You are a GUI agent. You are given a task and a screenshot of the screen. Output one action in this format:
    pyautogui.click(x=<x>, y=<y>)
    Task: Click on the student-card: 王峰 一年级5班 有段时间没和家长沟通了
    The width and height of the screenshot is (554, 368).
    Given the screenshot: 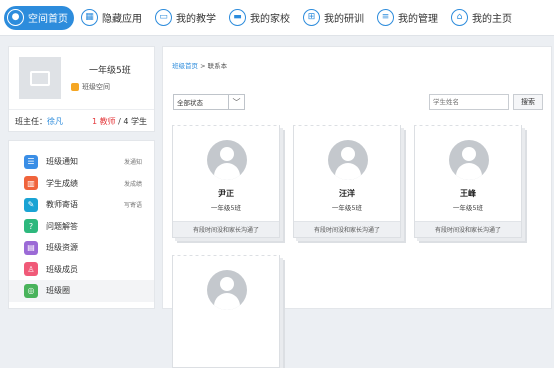 What is the action you would take?
    pyautogui.click(x=468, y=180)
    